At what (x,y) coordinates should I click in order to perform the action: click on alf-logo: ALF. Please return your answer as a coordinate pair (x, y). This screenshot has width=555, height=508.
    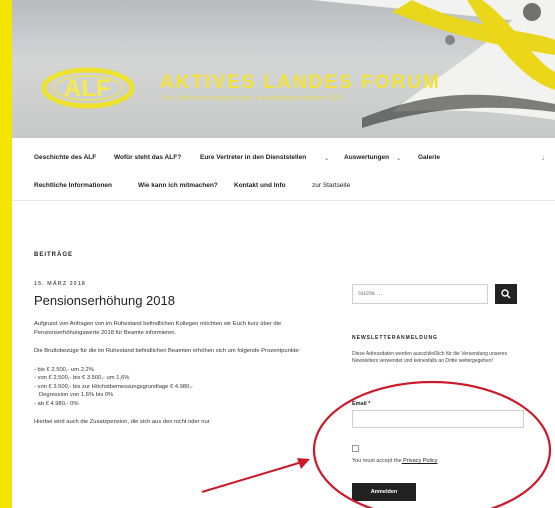
    Looking at the image, I should click on (95, 87).